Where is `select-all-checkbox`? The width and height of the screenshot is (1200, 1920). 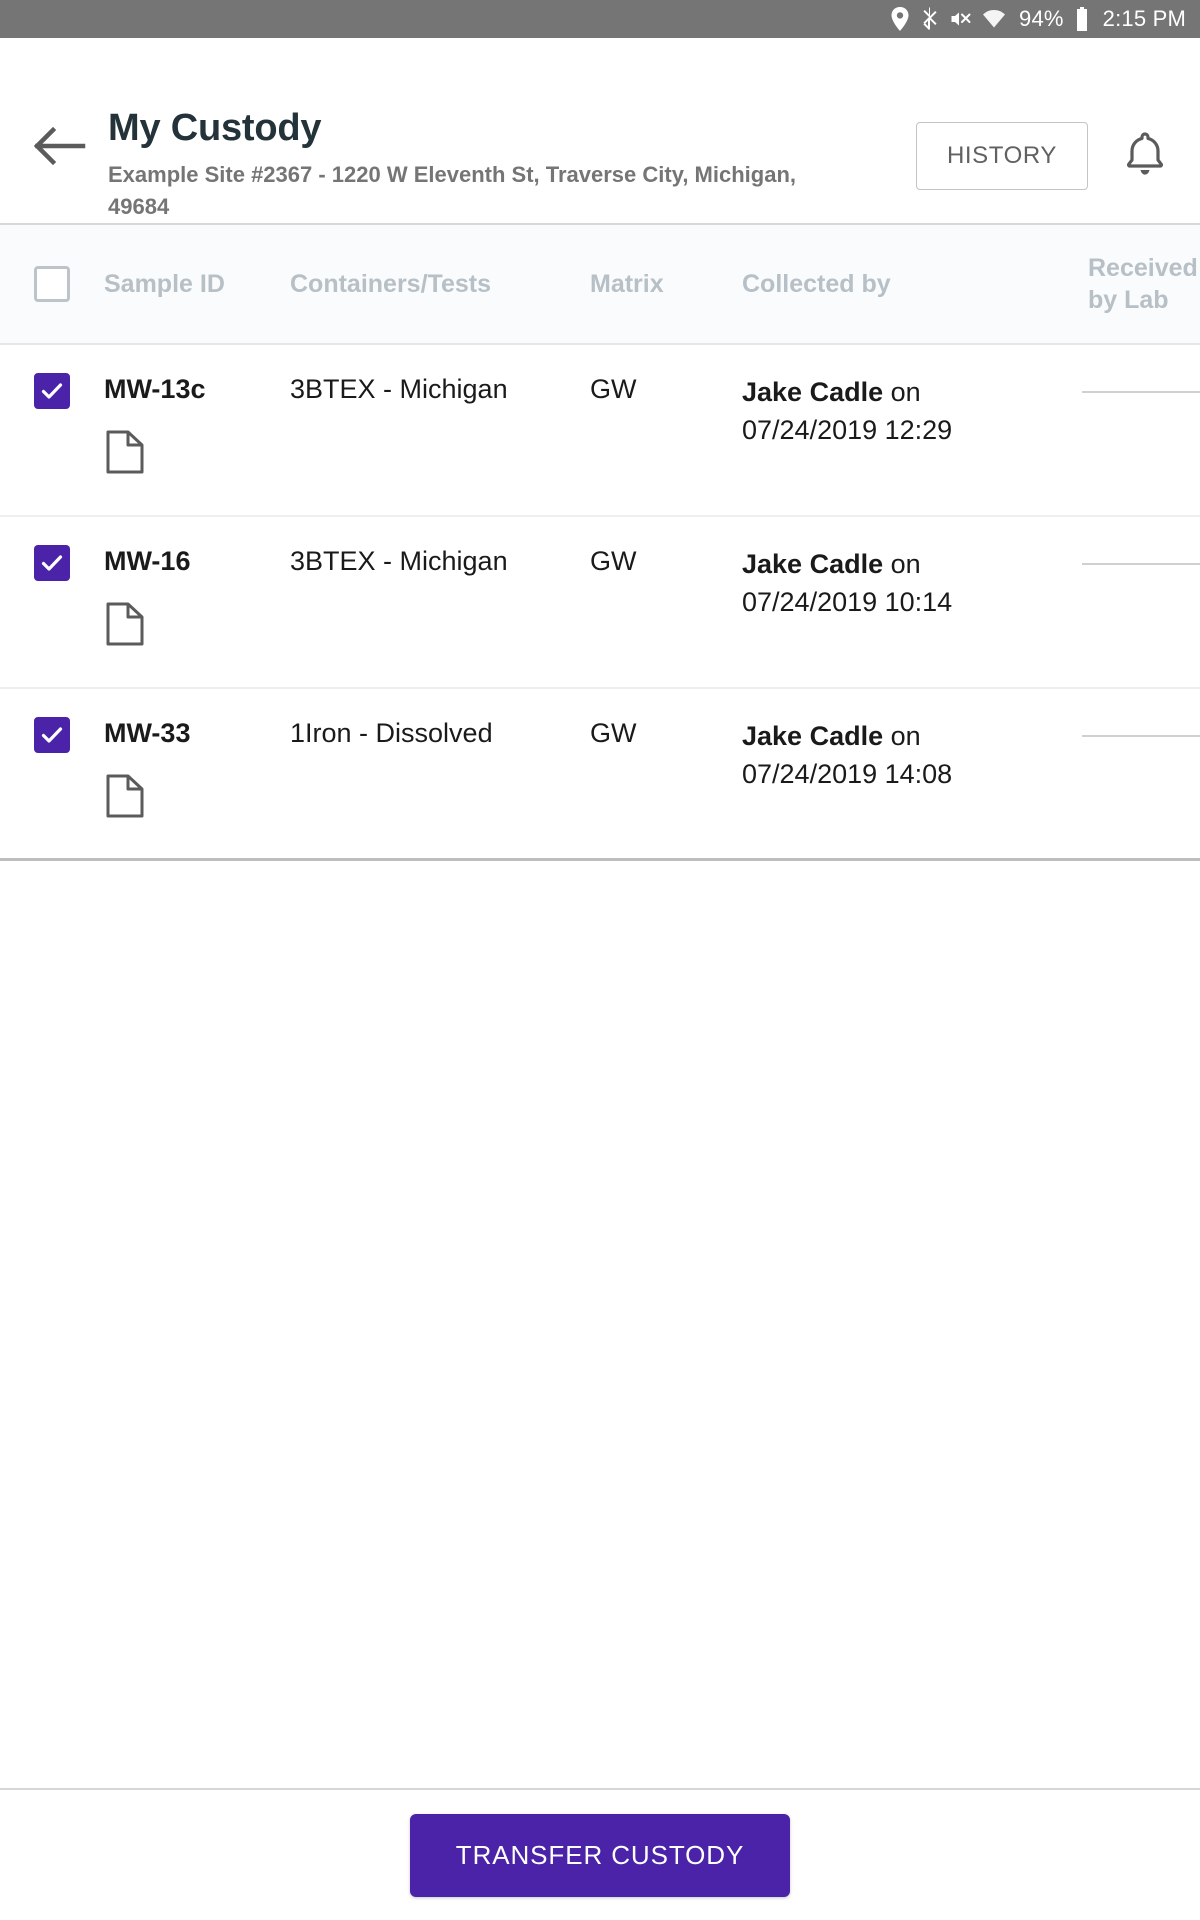 select-all-checkbox is located at coordinates (52, 284).